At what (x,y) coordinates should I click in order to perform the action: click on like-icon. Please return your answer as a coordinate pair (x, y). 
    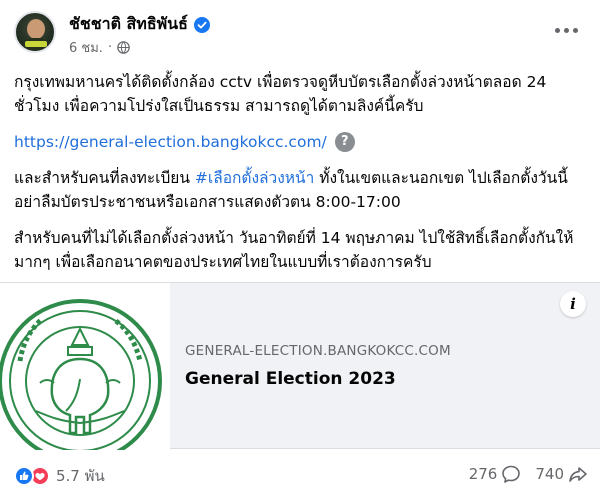
    Looking at the image, I should click on (24, 476).